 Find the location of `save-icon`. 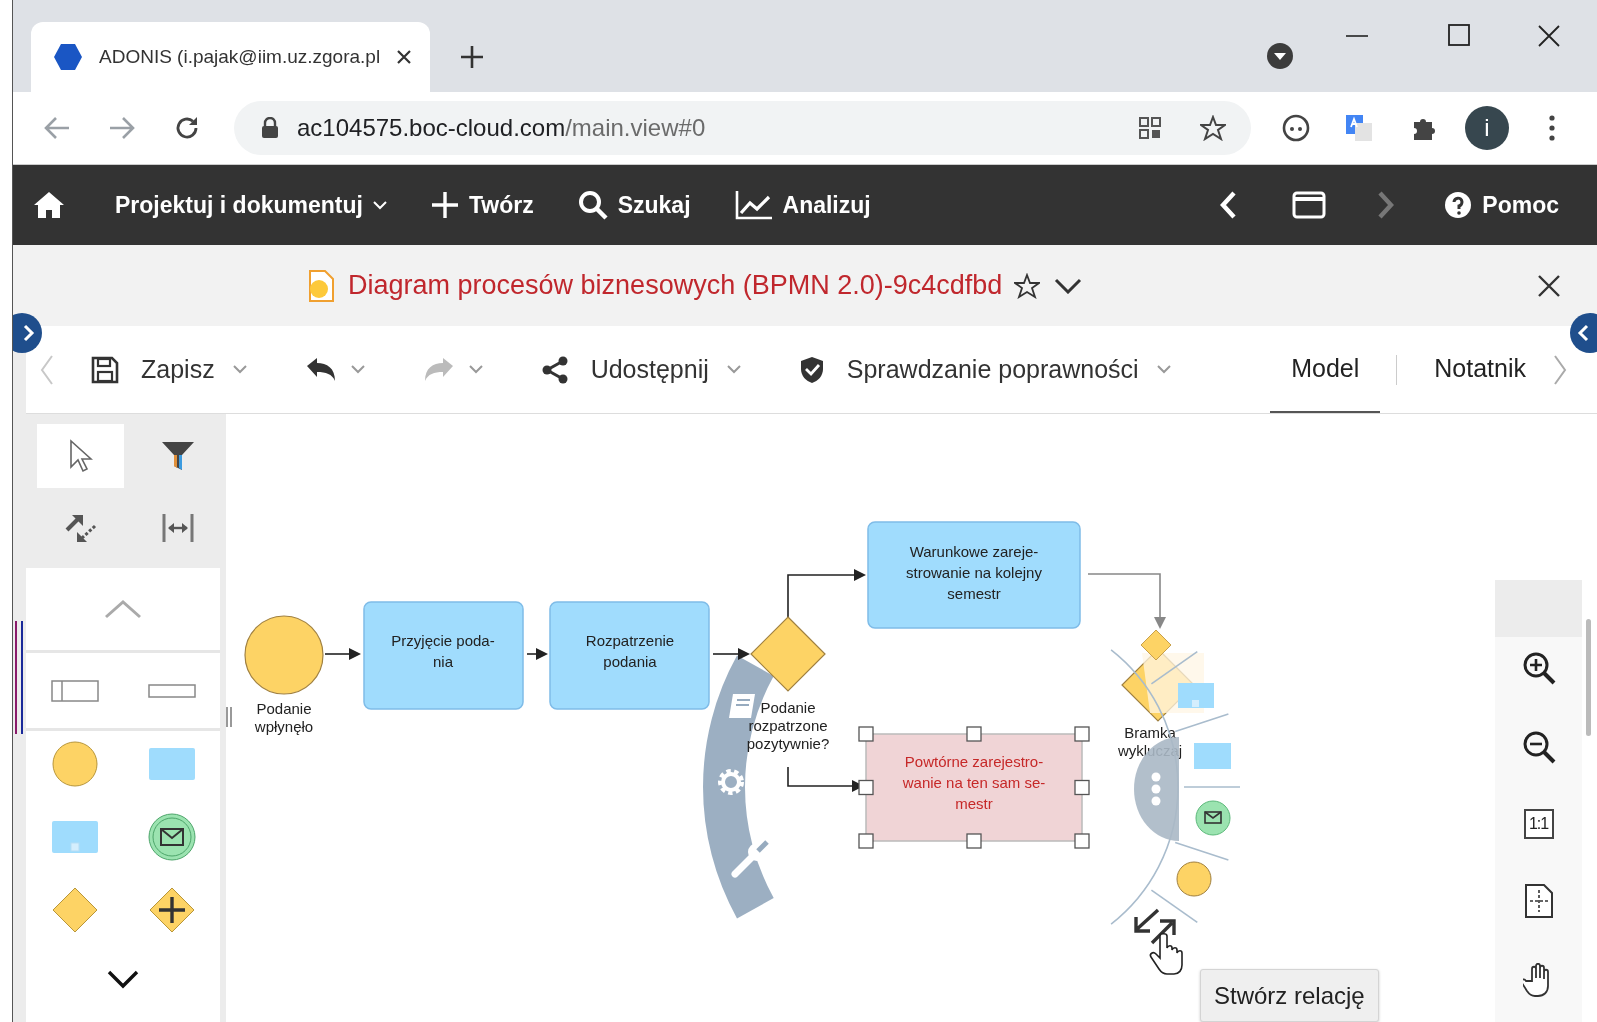

save-icon is located at coordinates (105, 369).